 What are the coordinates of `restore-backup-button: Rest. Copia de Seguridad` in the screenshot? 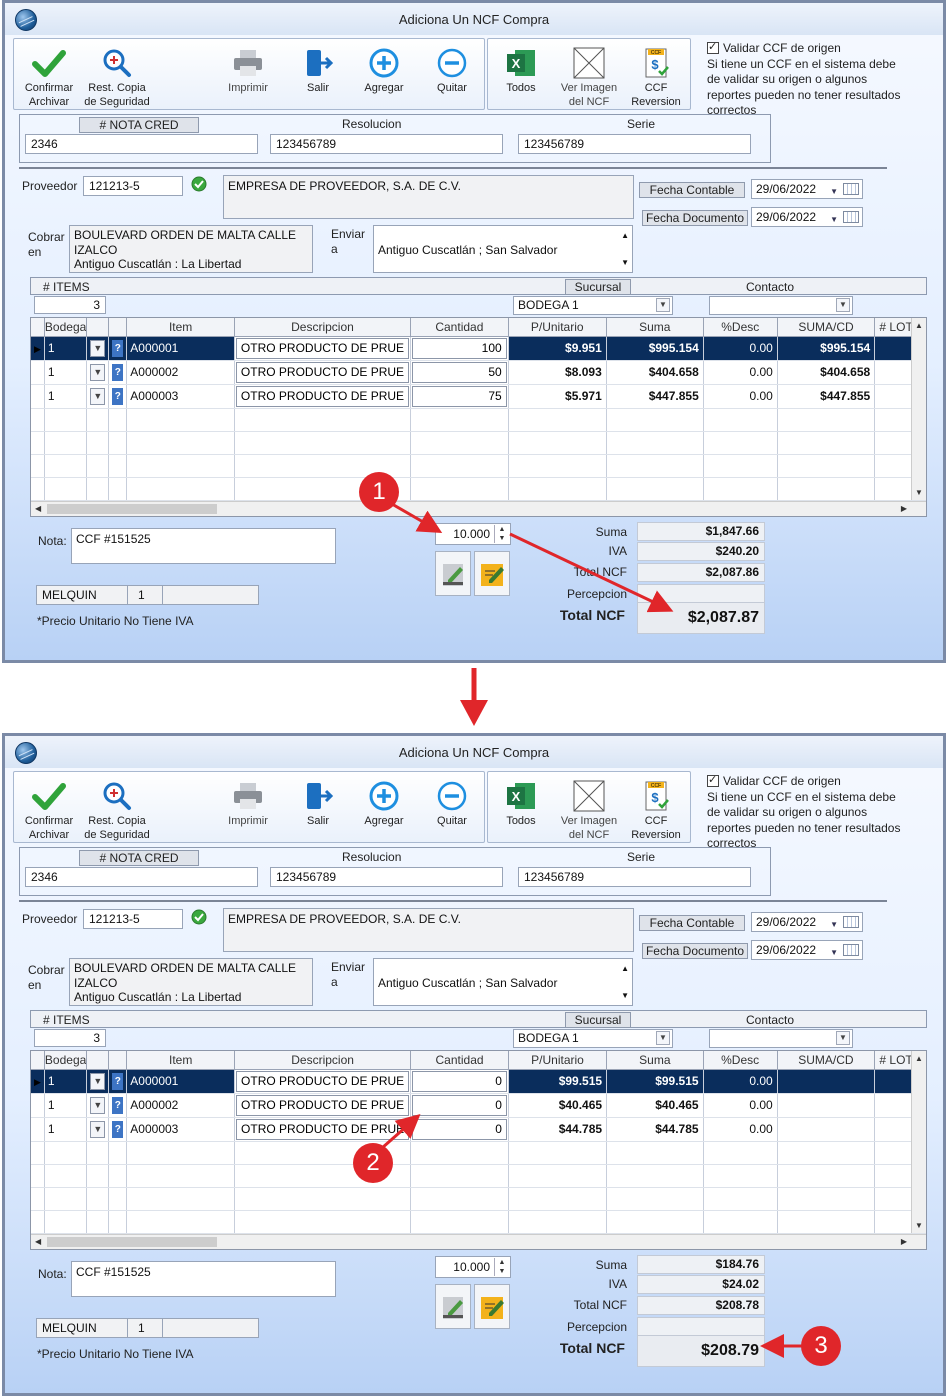 It's located at (117, 807).